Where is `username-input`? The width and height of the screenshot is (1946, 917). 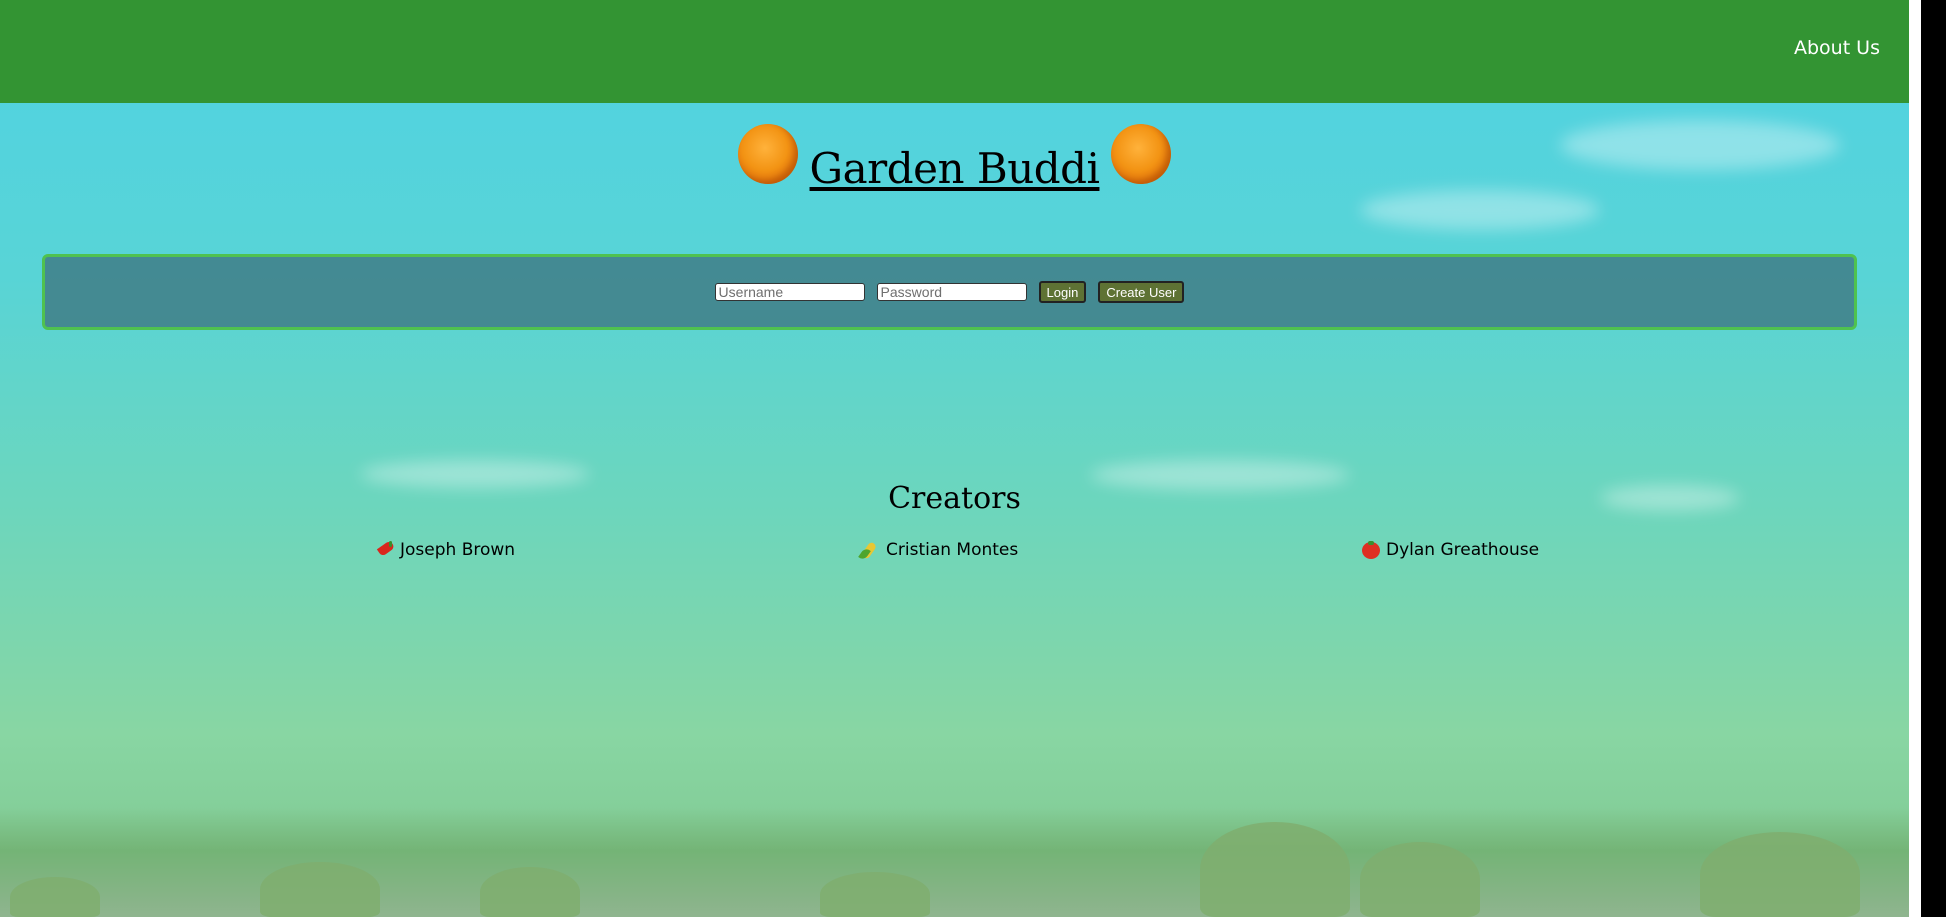 username-input is located at coordinates (789, 292).